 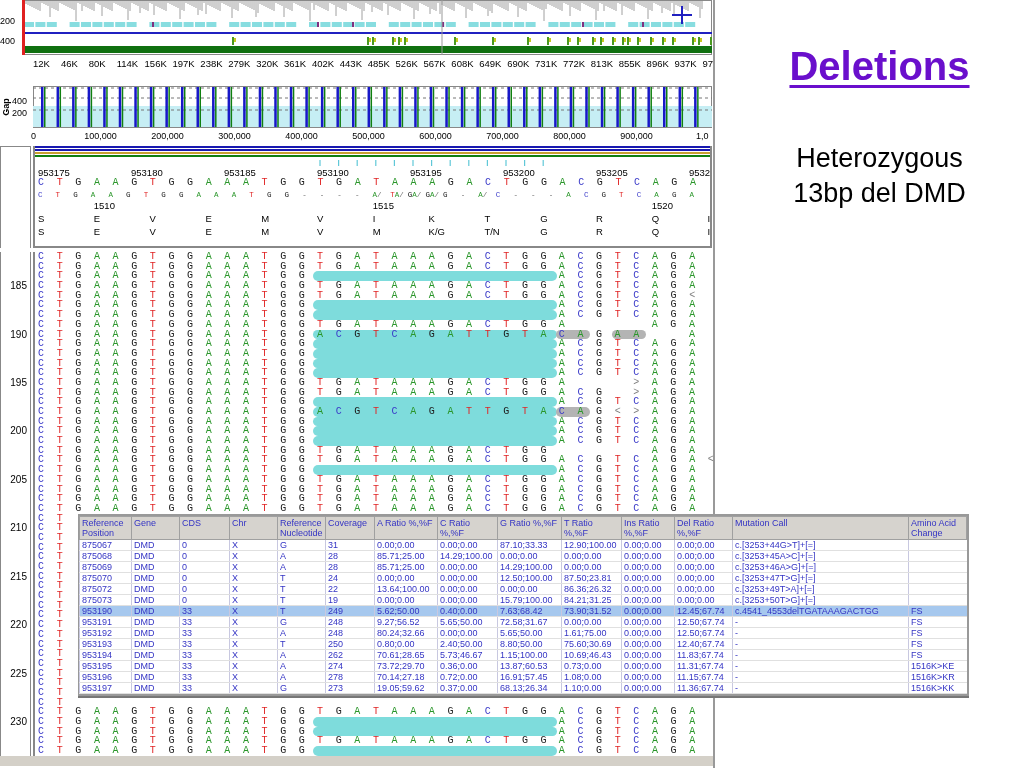 I want to click on table-cell: 12.50;100.00, so click(x=529, y=578).